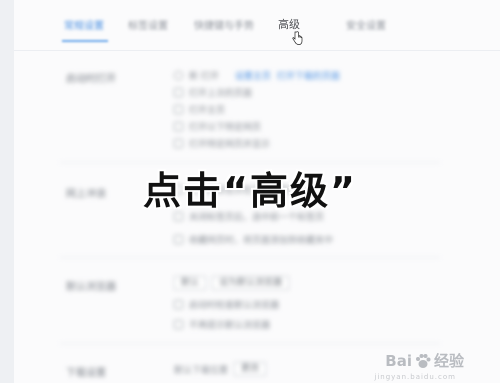 This screenshot has height=383, width=500. I want to click on paw-logo-icon, so click(423, 360).